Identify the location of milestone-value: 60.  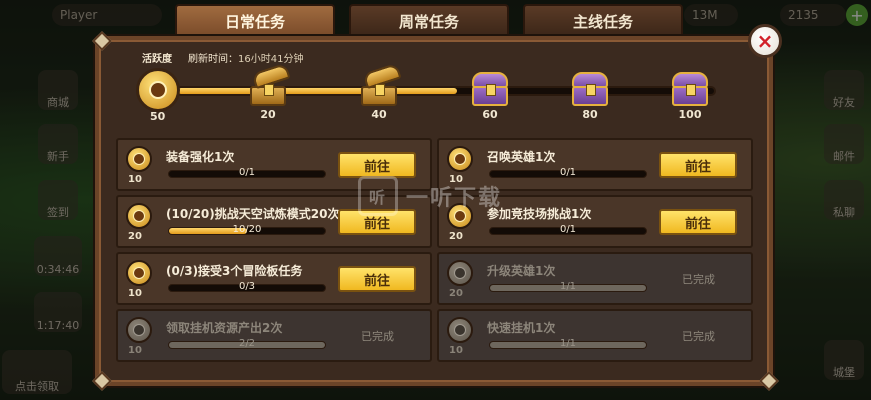
(490, 114).